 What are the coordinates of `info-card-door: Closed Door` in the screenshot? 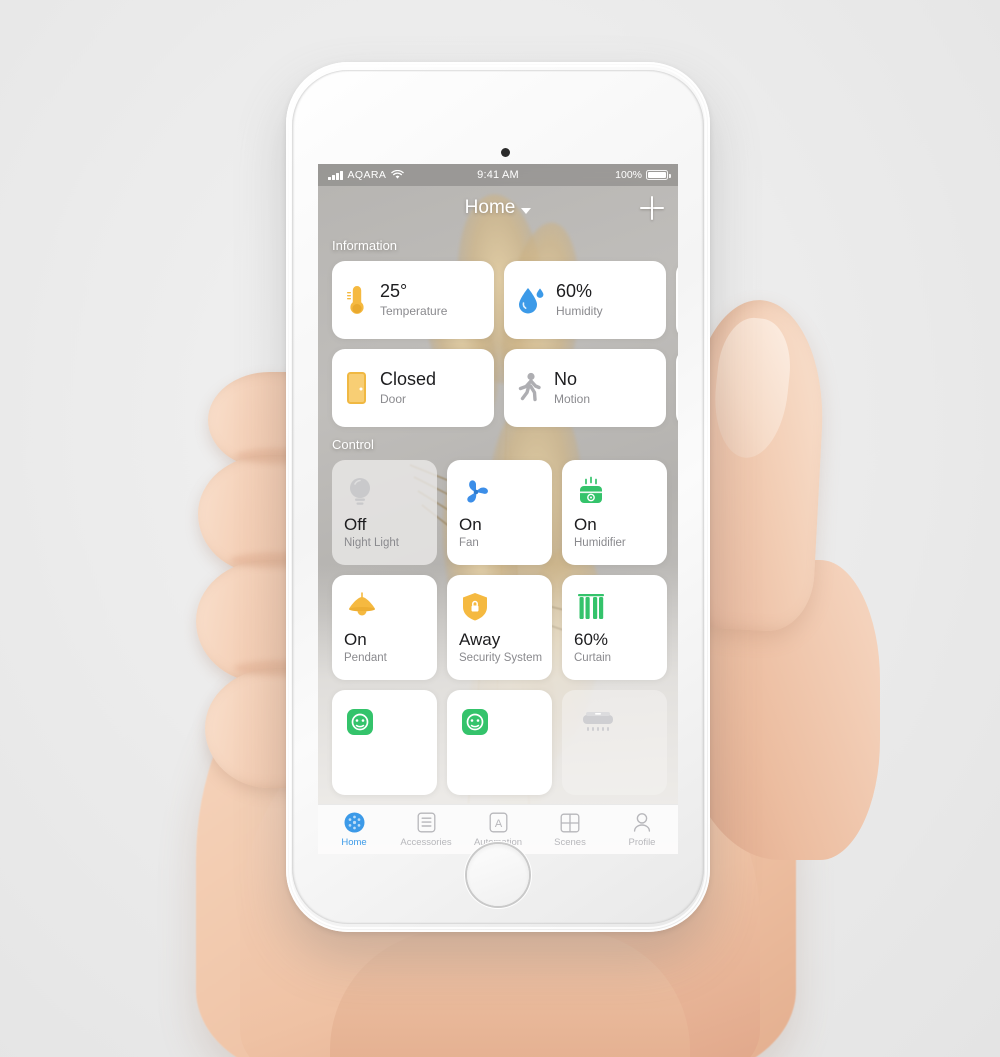 It's located at (413, 388).